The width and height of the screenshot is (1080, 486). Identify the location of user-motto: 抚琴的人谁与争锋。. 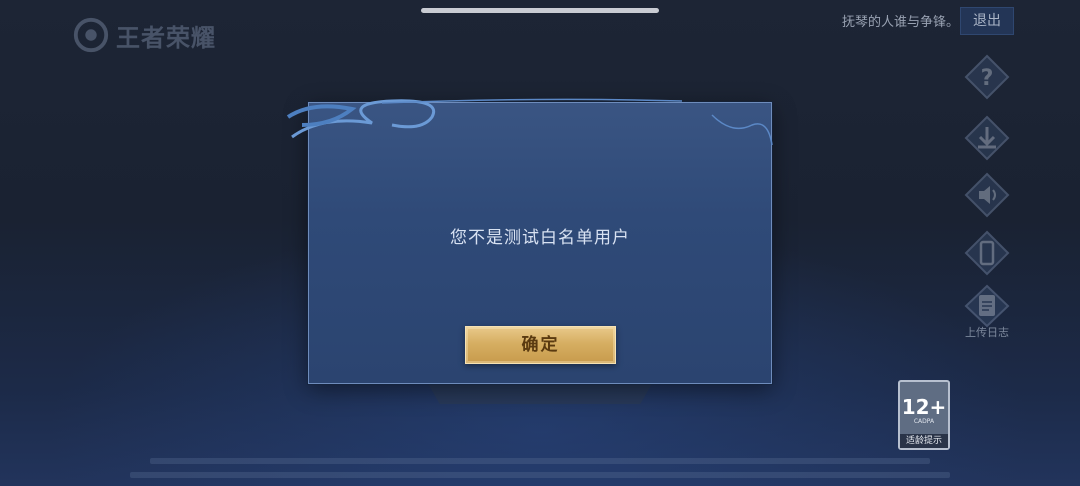
(901, 22).